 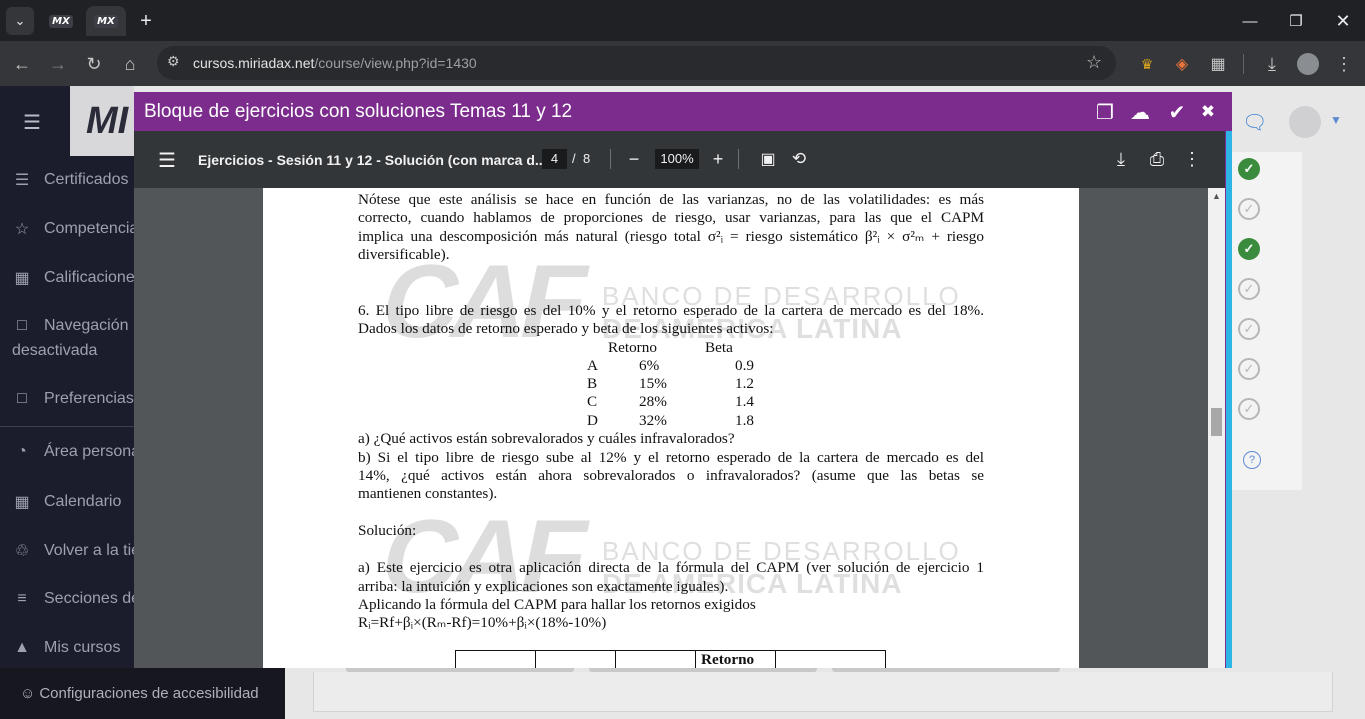 What do you see at coordinates (82, 647) in the screenshot?
I see `sidebar-item-label: Mis cursos` at bounding box center [82, 647].